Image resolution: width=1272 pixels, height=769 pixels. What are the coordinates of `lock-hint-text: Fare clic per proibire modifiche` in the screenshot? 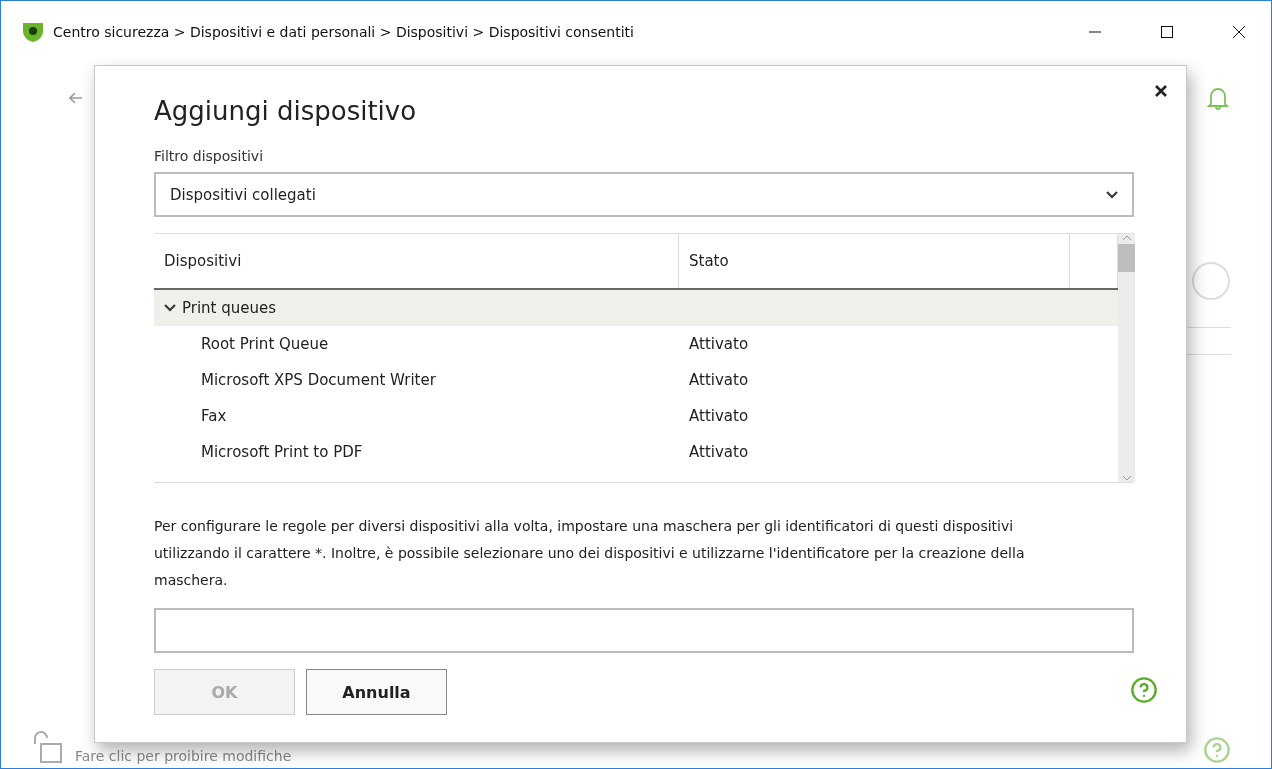 It's located at (183, 756).